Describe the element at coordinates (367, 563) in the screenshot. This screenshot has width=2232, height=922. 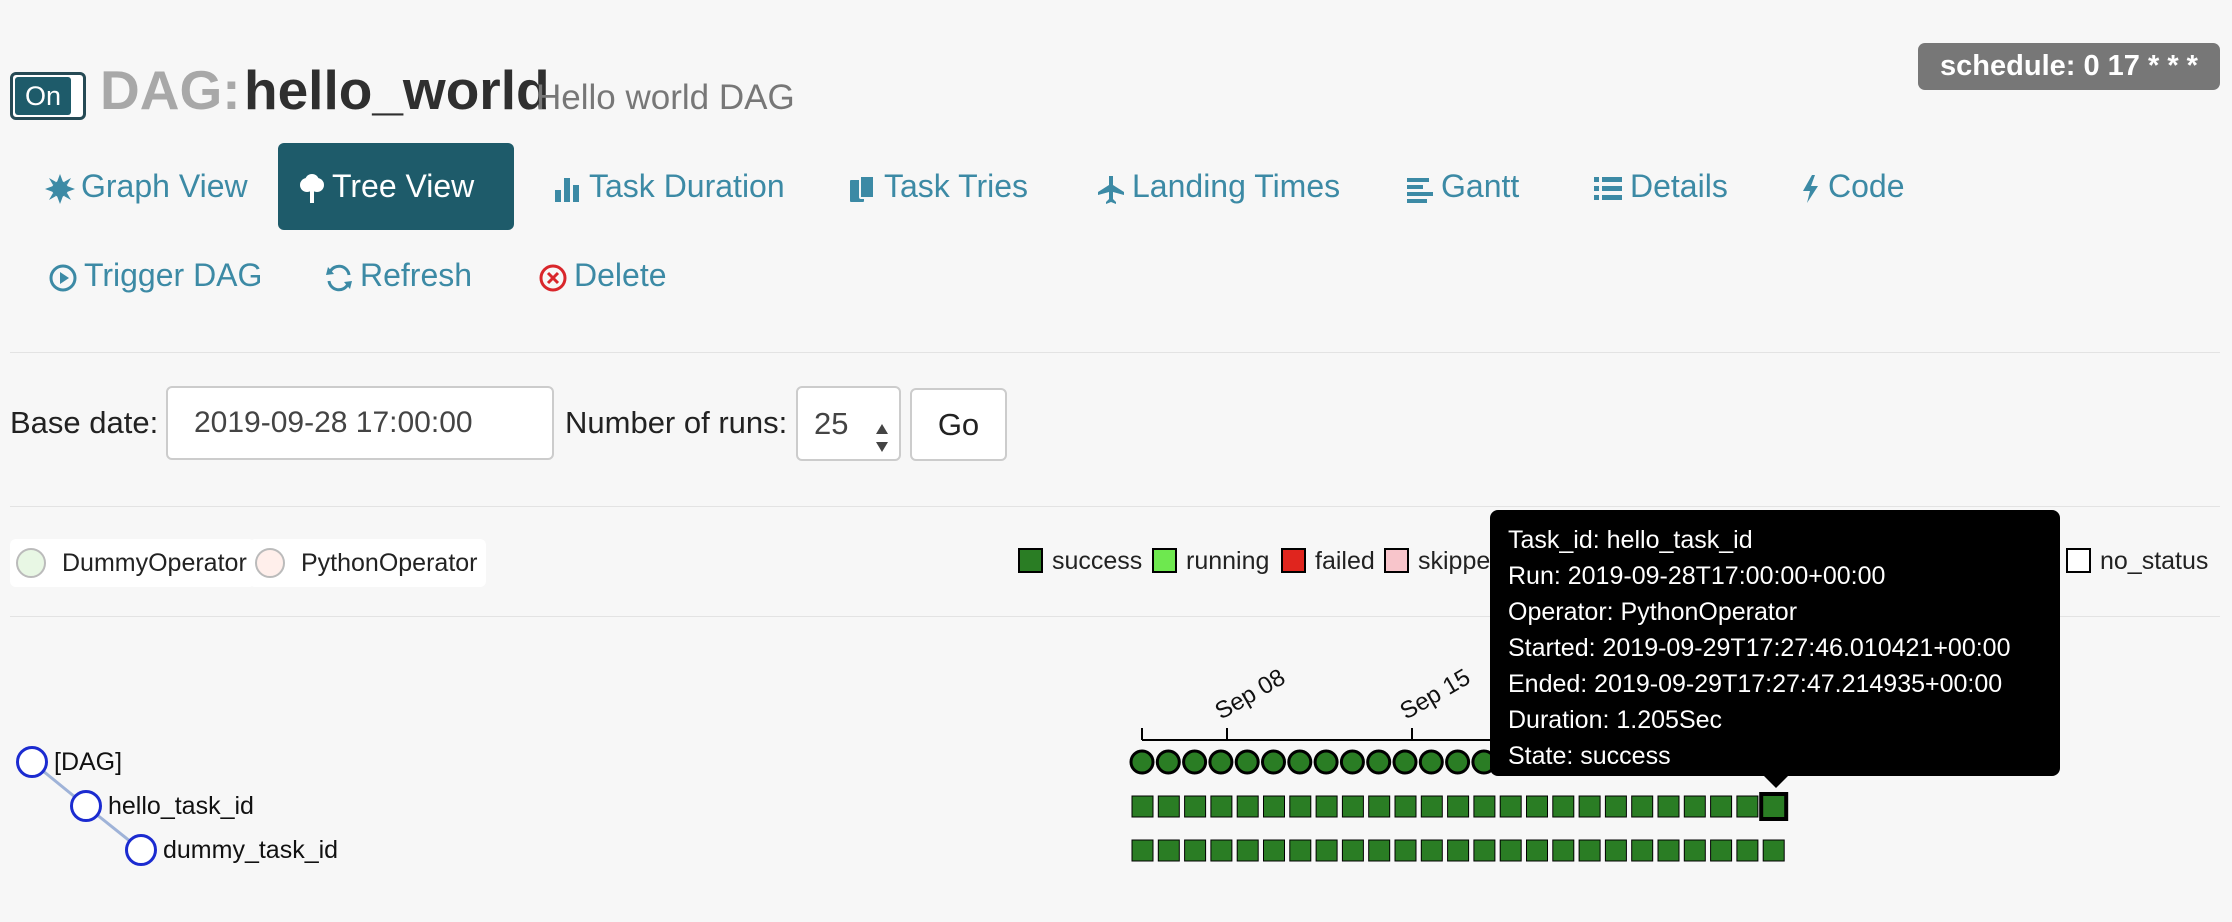
I see `operator-legend-python: PythonOperator` at that location.